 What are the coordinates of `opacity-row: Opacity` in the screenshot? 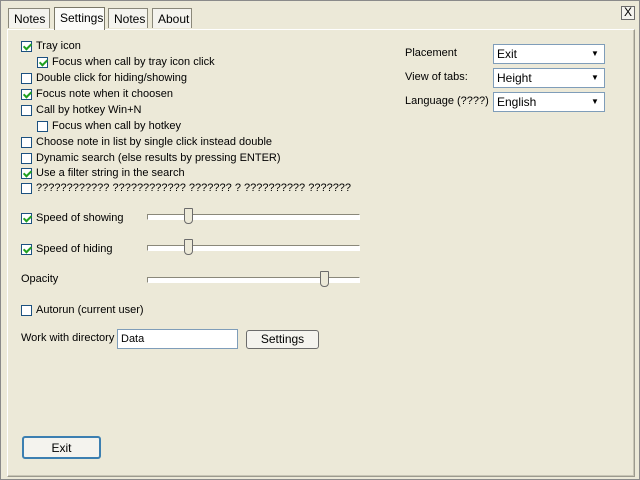 It's located at (39, 279).